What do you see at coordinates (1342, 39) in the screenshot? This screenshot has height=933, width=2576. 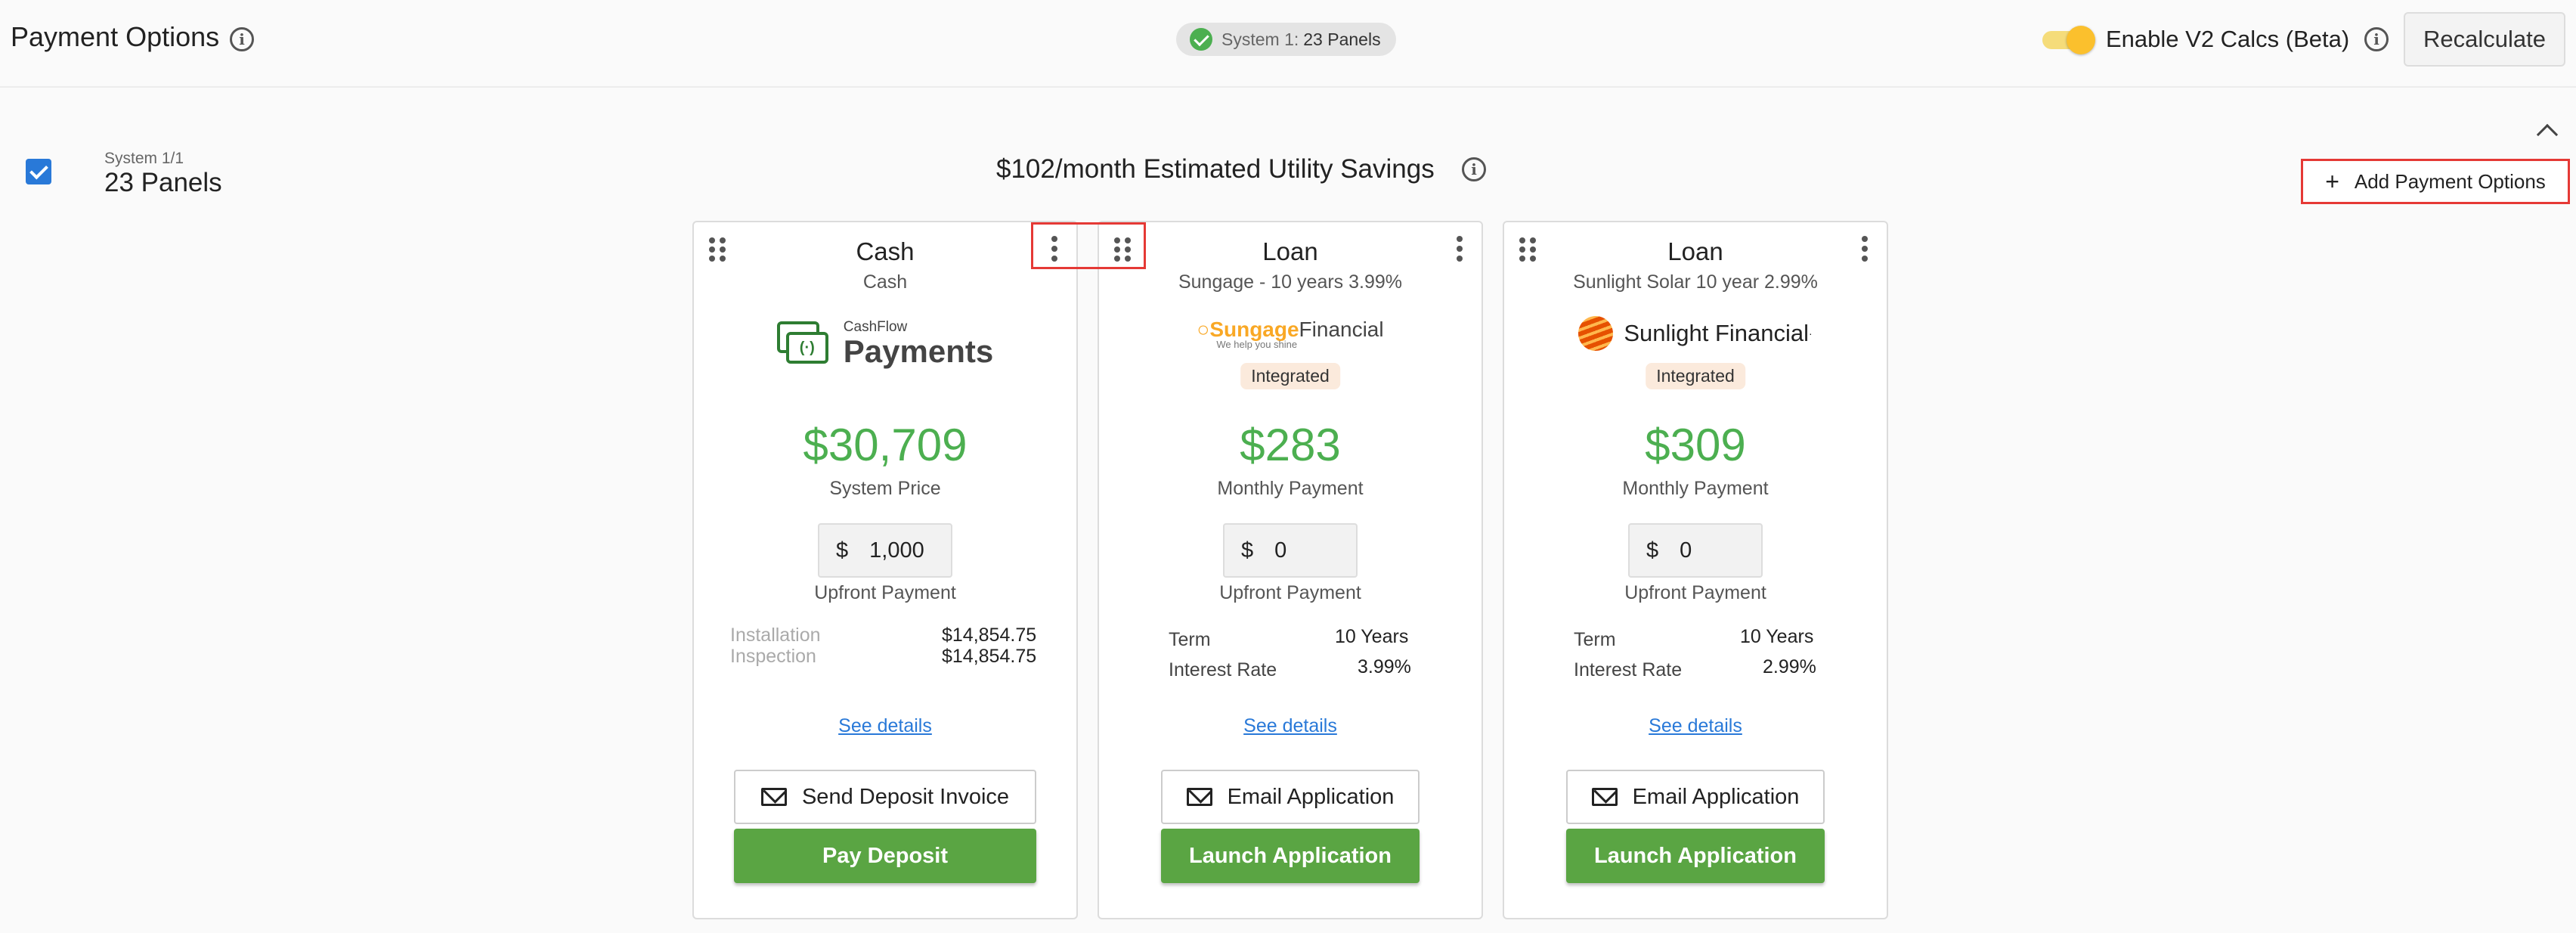 I see `system-chip-value: 23 Panels` at bounding box center [1342, 39].